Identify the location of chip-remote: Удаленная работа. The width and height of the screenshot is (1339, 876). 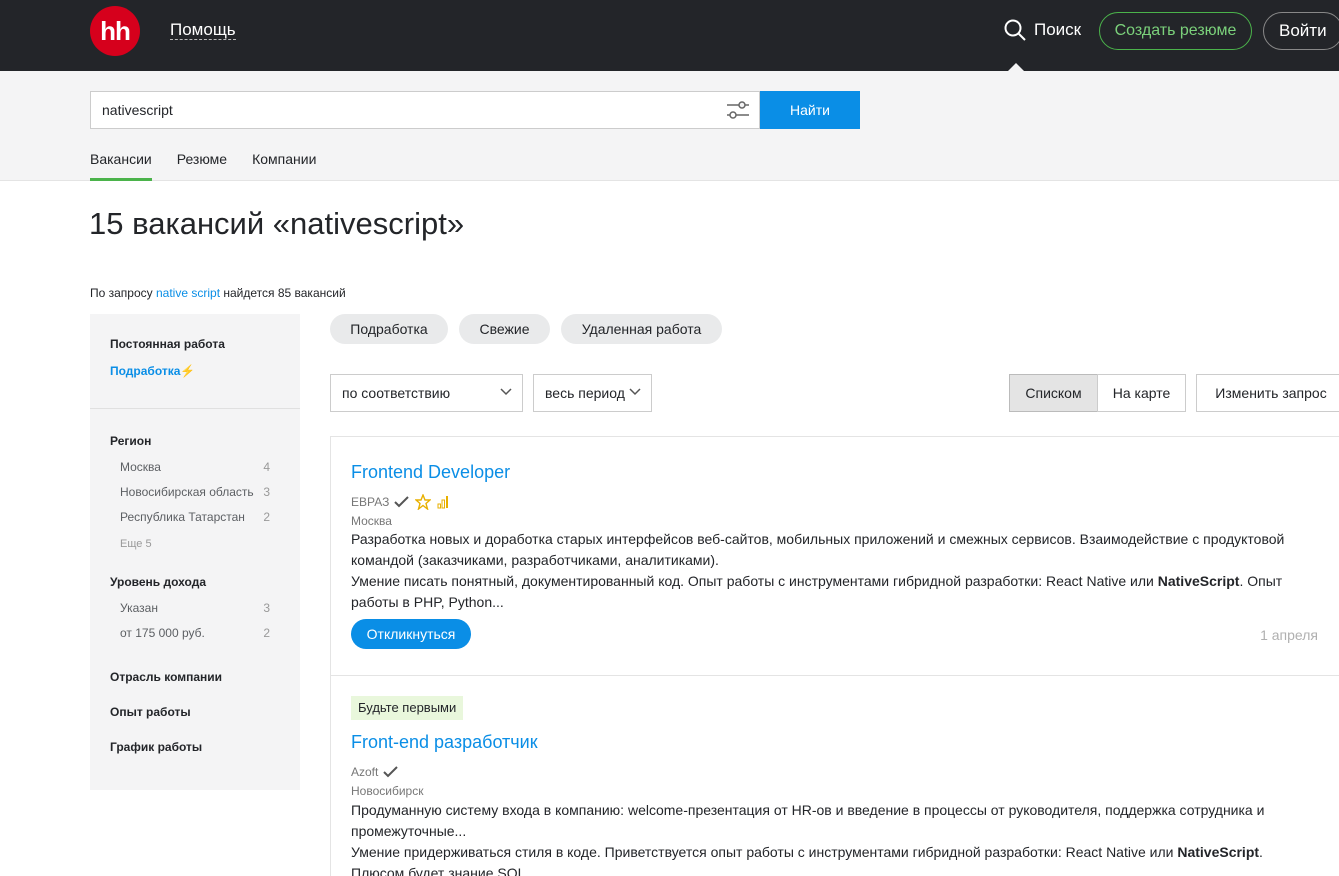
(641, 329).